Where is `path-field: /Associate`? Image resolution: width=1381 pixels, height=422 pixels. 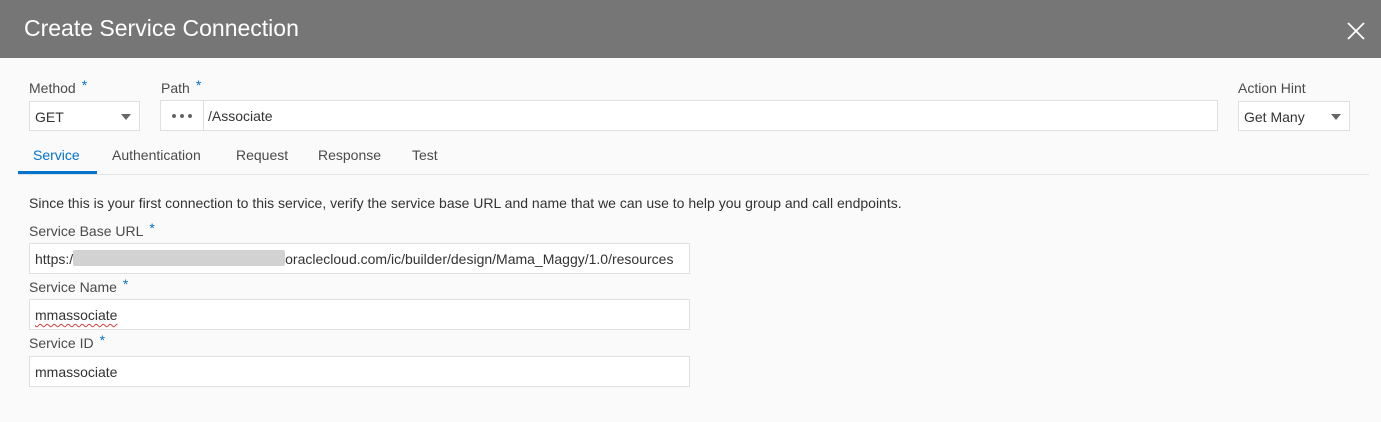
path-field: /Associate is located at coordinates (689, 115).